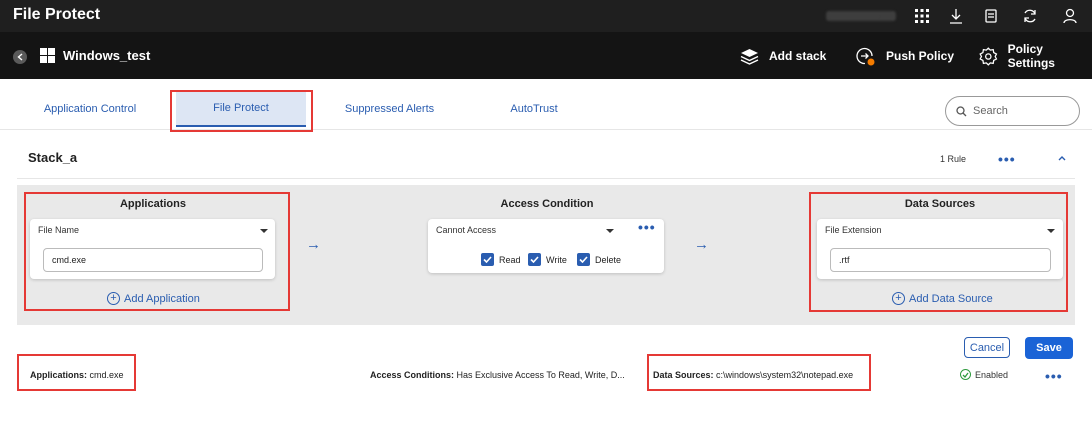 The image size is (1092, 421). I want to click on summary-applications-highlight-box, so click(76, 372).